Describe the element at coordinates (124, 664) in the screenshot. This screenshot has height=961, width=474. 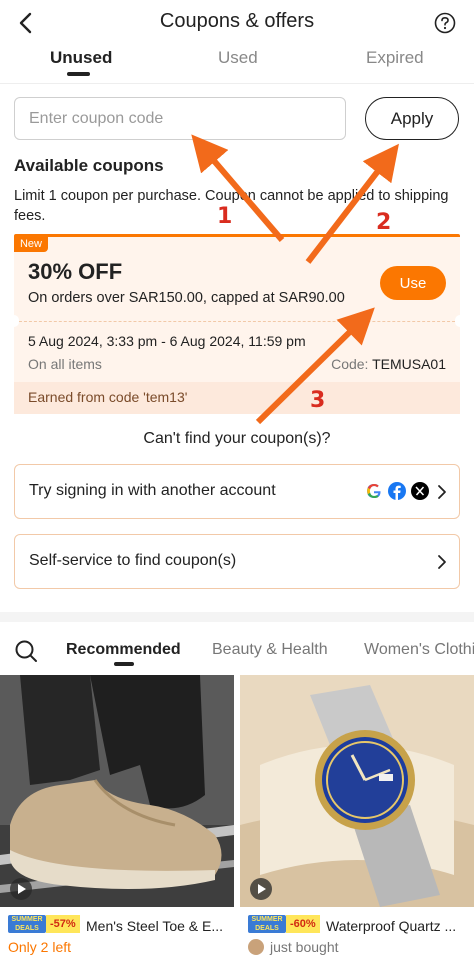
I see `active-category-indicator` at that location.